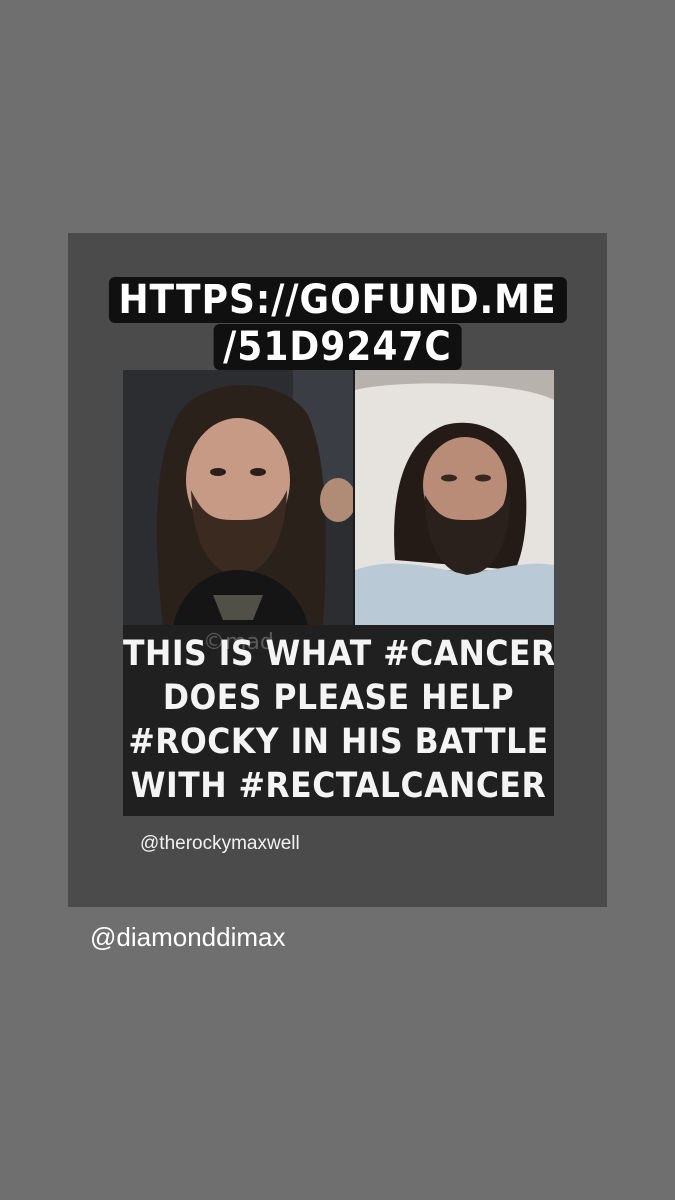 This screenshot has height=1200, width=675. What do you see at coordinates (238, 497) in the screenshot?
I see `before-photo` at bounding box center [238, 497].